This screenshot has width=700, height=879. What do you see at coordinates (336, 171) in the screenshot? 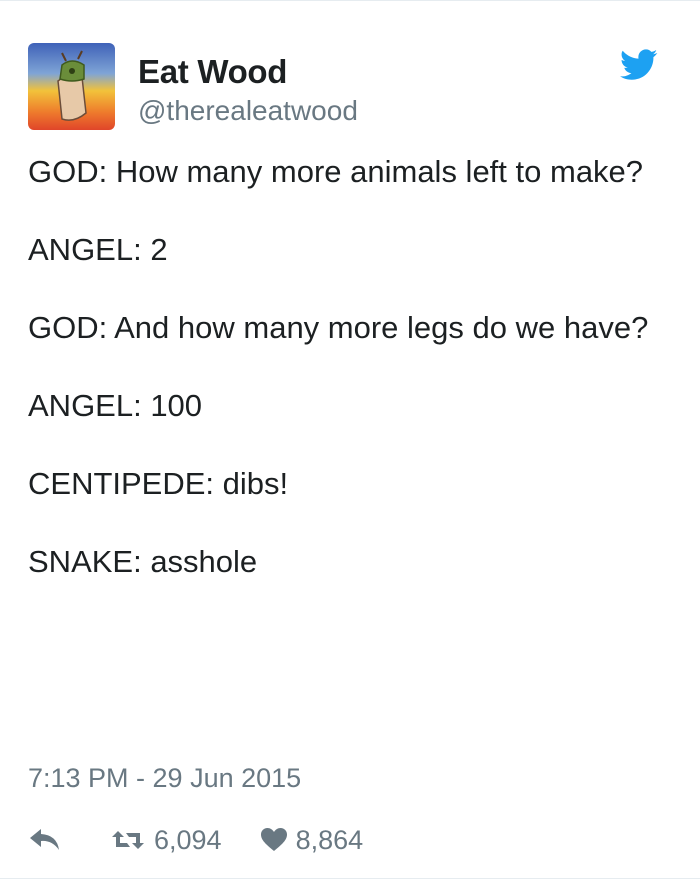
I see `tweet-line: GOD: How many more animals left to make?` at bounding box center [336, 171].